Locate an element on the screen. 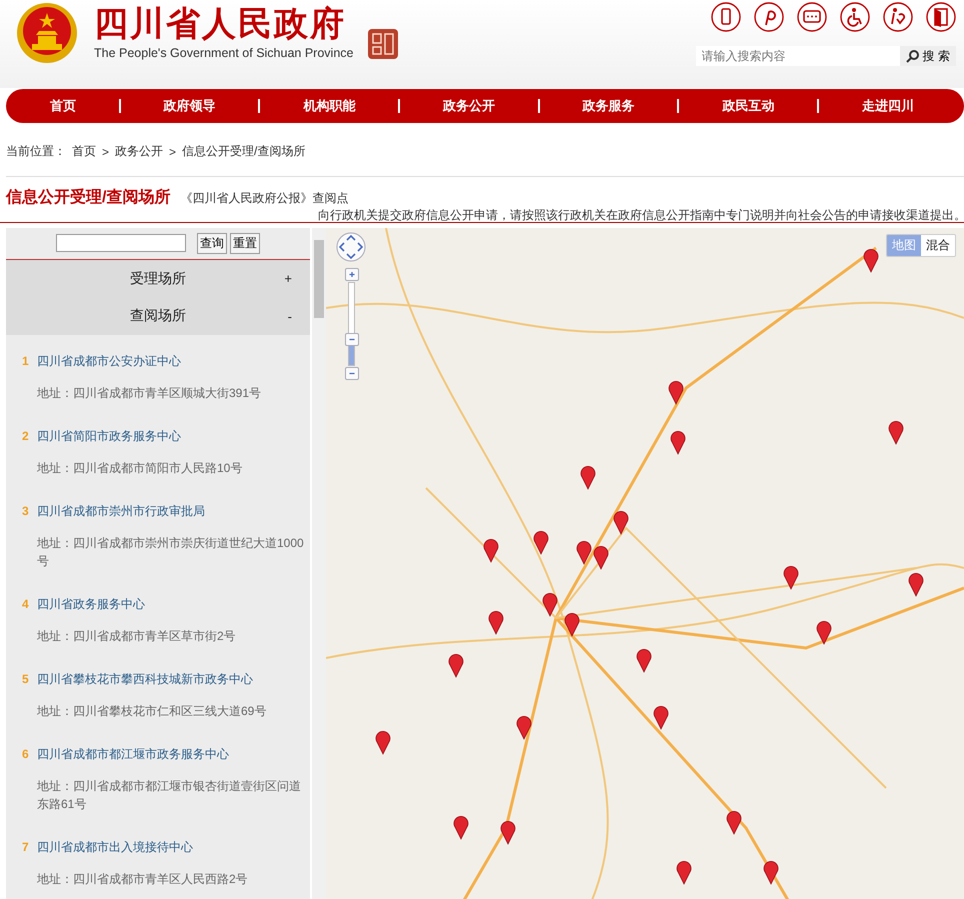 The height and width of the screenshot is (899, 964). place-link: 四川省简阳市政务服务中心 is located at coordinates (109, 436).